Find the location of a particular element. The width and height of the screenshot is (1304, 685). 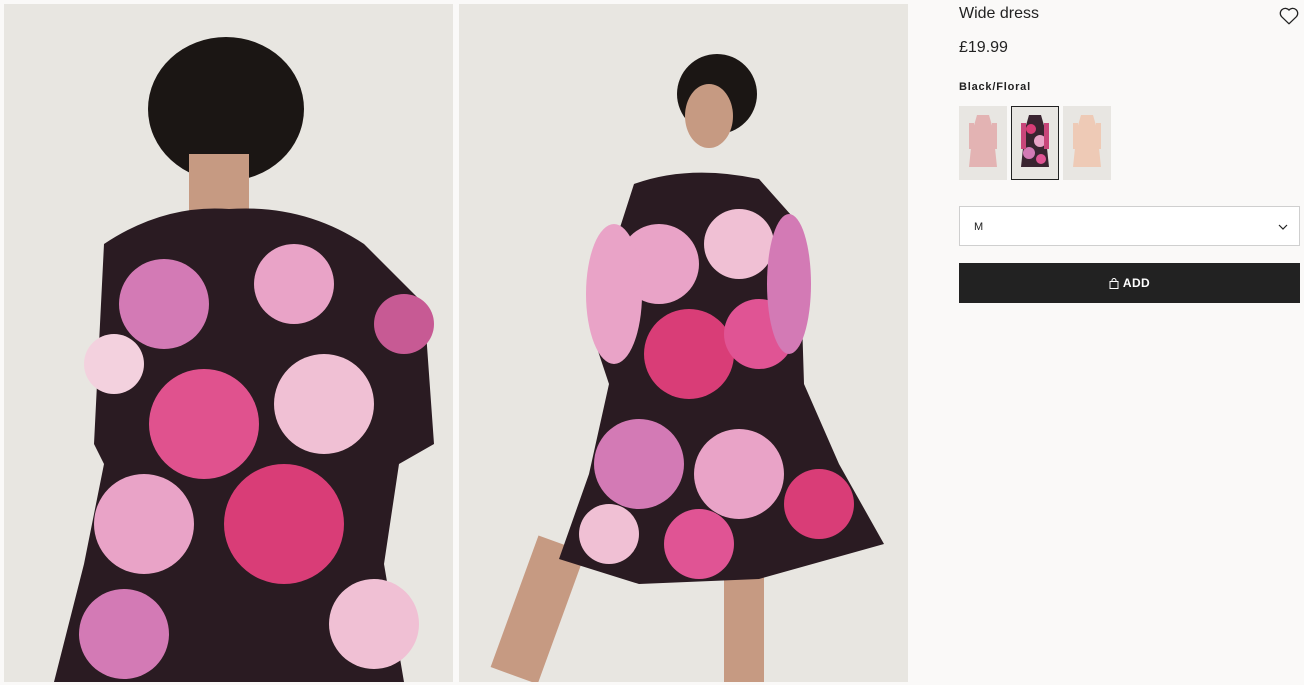

shopping-bag-icon is located at coordinates (1114, 283).